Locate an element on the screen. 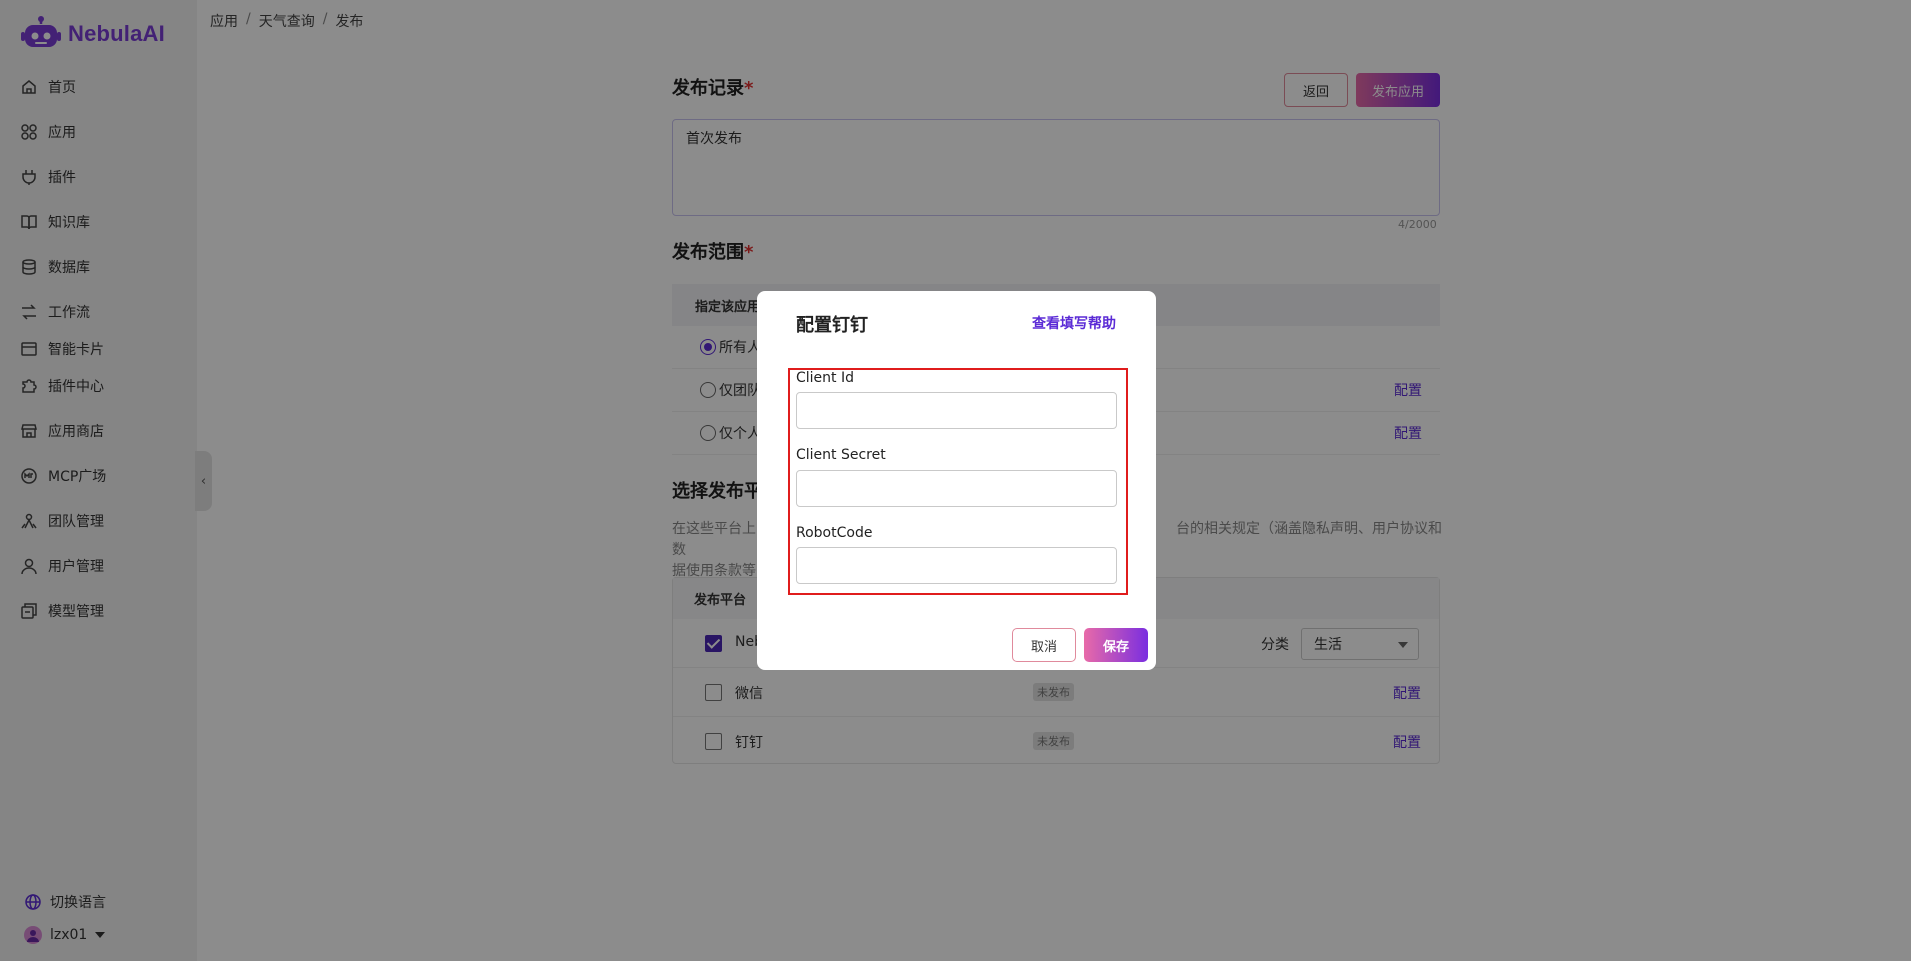  help-link: 查看填写帮助 is located at coordinates (1074, 323).